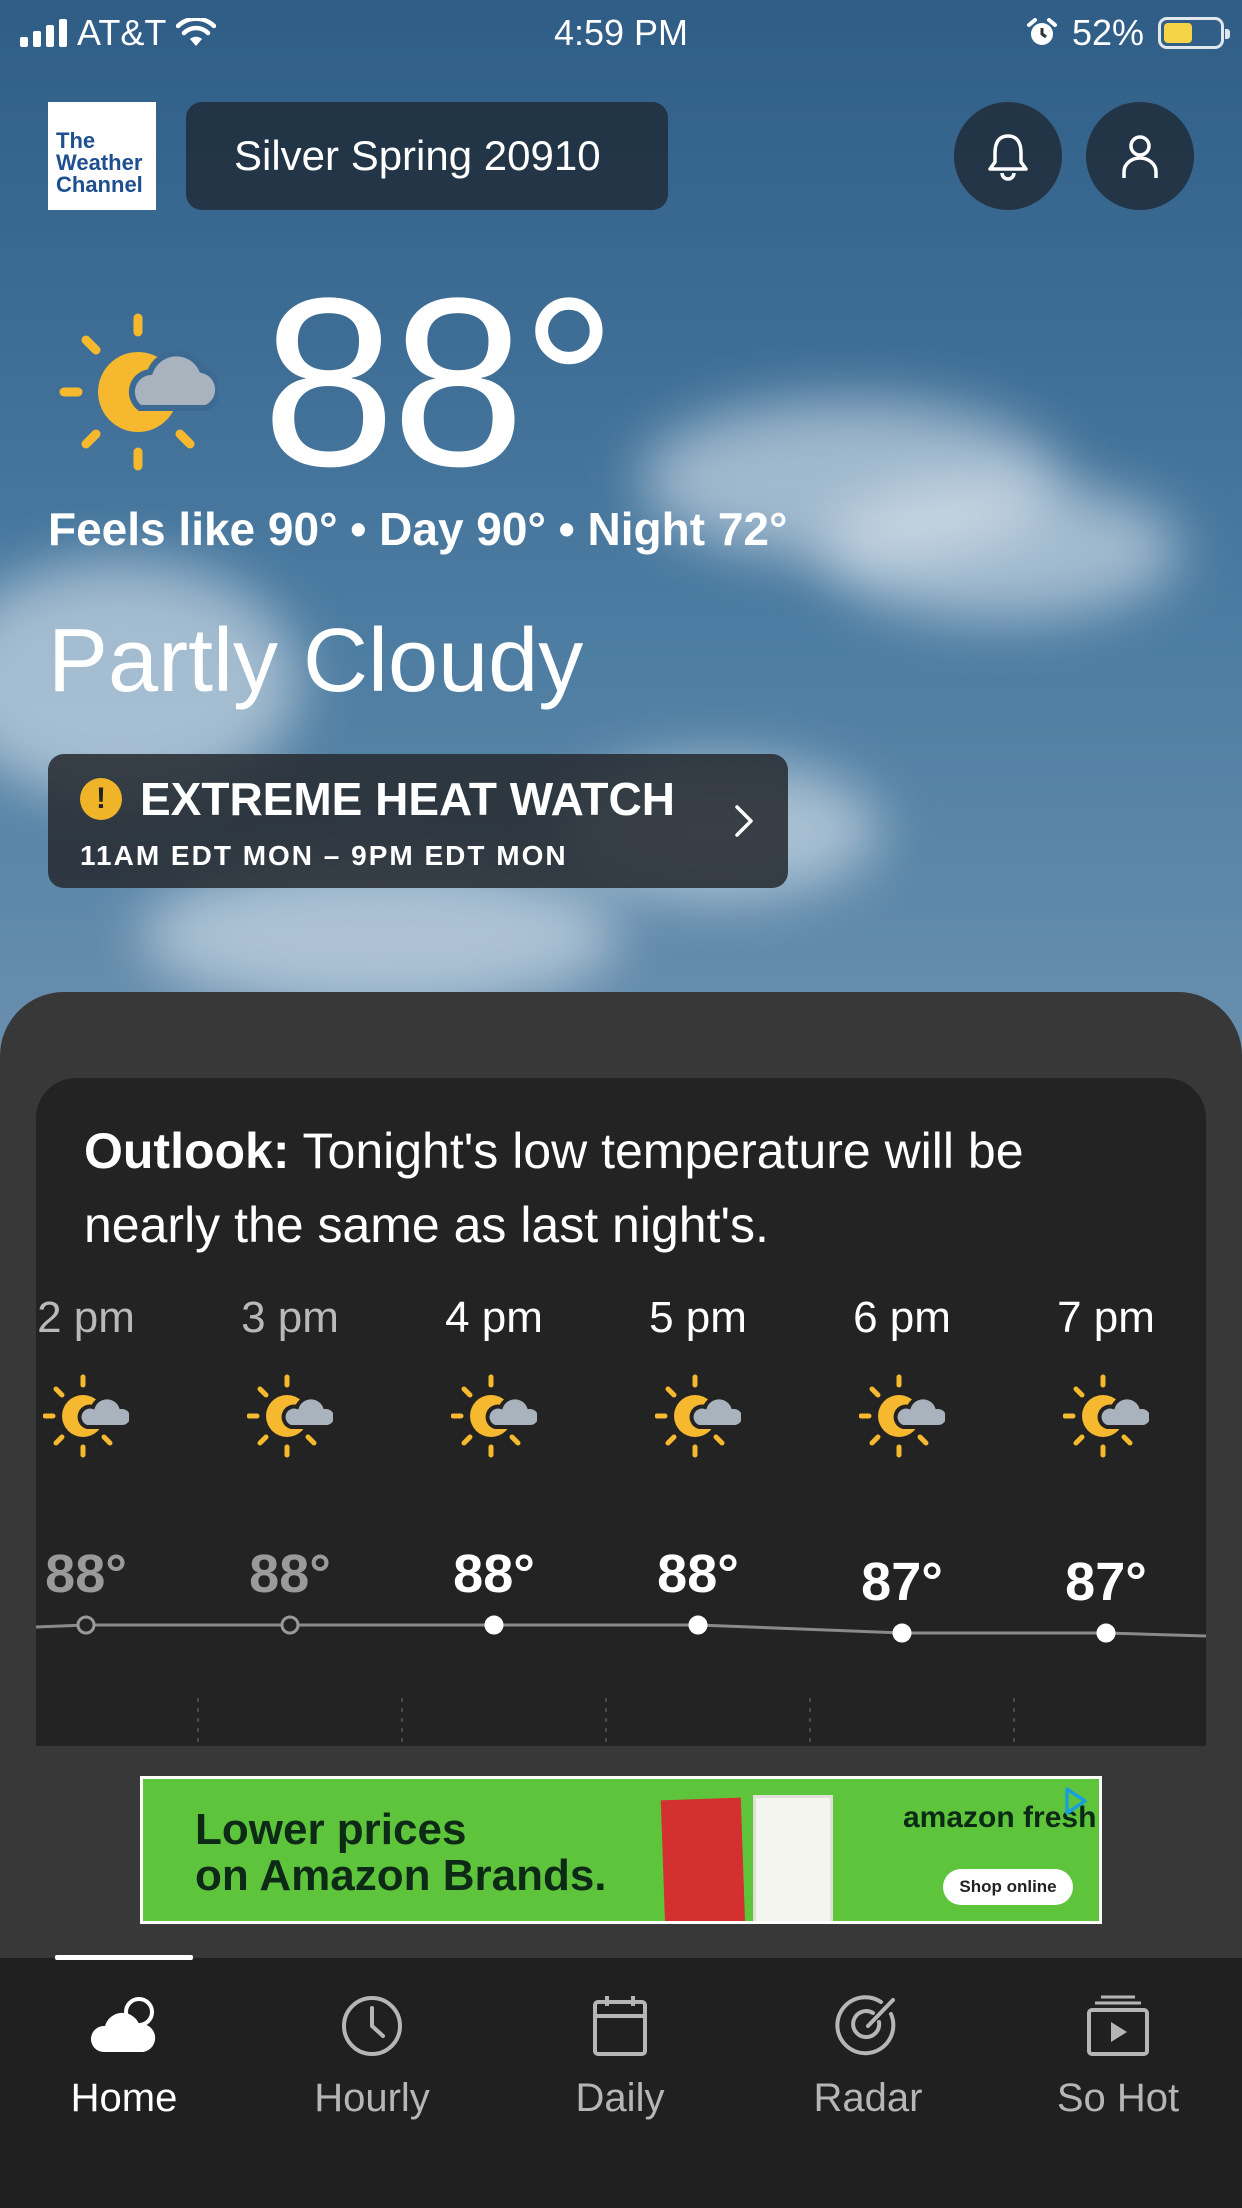 This screenshot has height=2208, width=1242. I want to click on hour-column: 7 pm, so click(1106, 1376).